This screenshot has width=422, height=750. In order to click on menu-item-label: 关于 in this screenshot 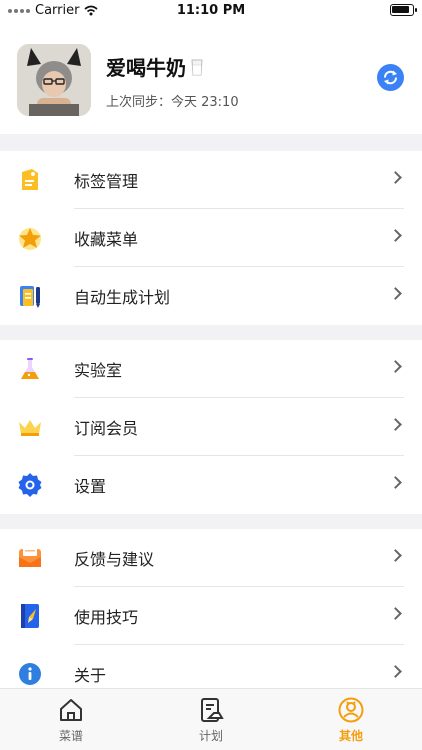, I will do `click(90, 675)`.